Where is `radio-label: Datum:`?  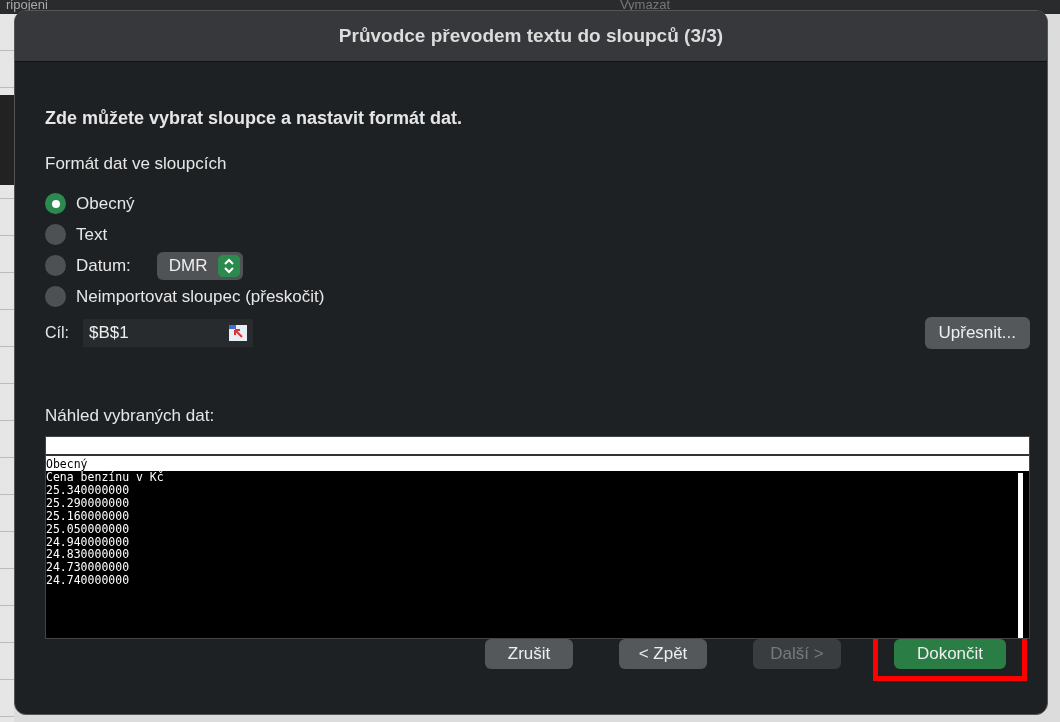
radio-label: Datum: is located at coordinates (103, 265).